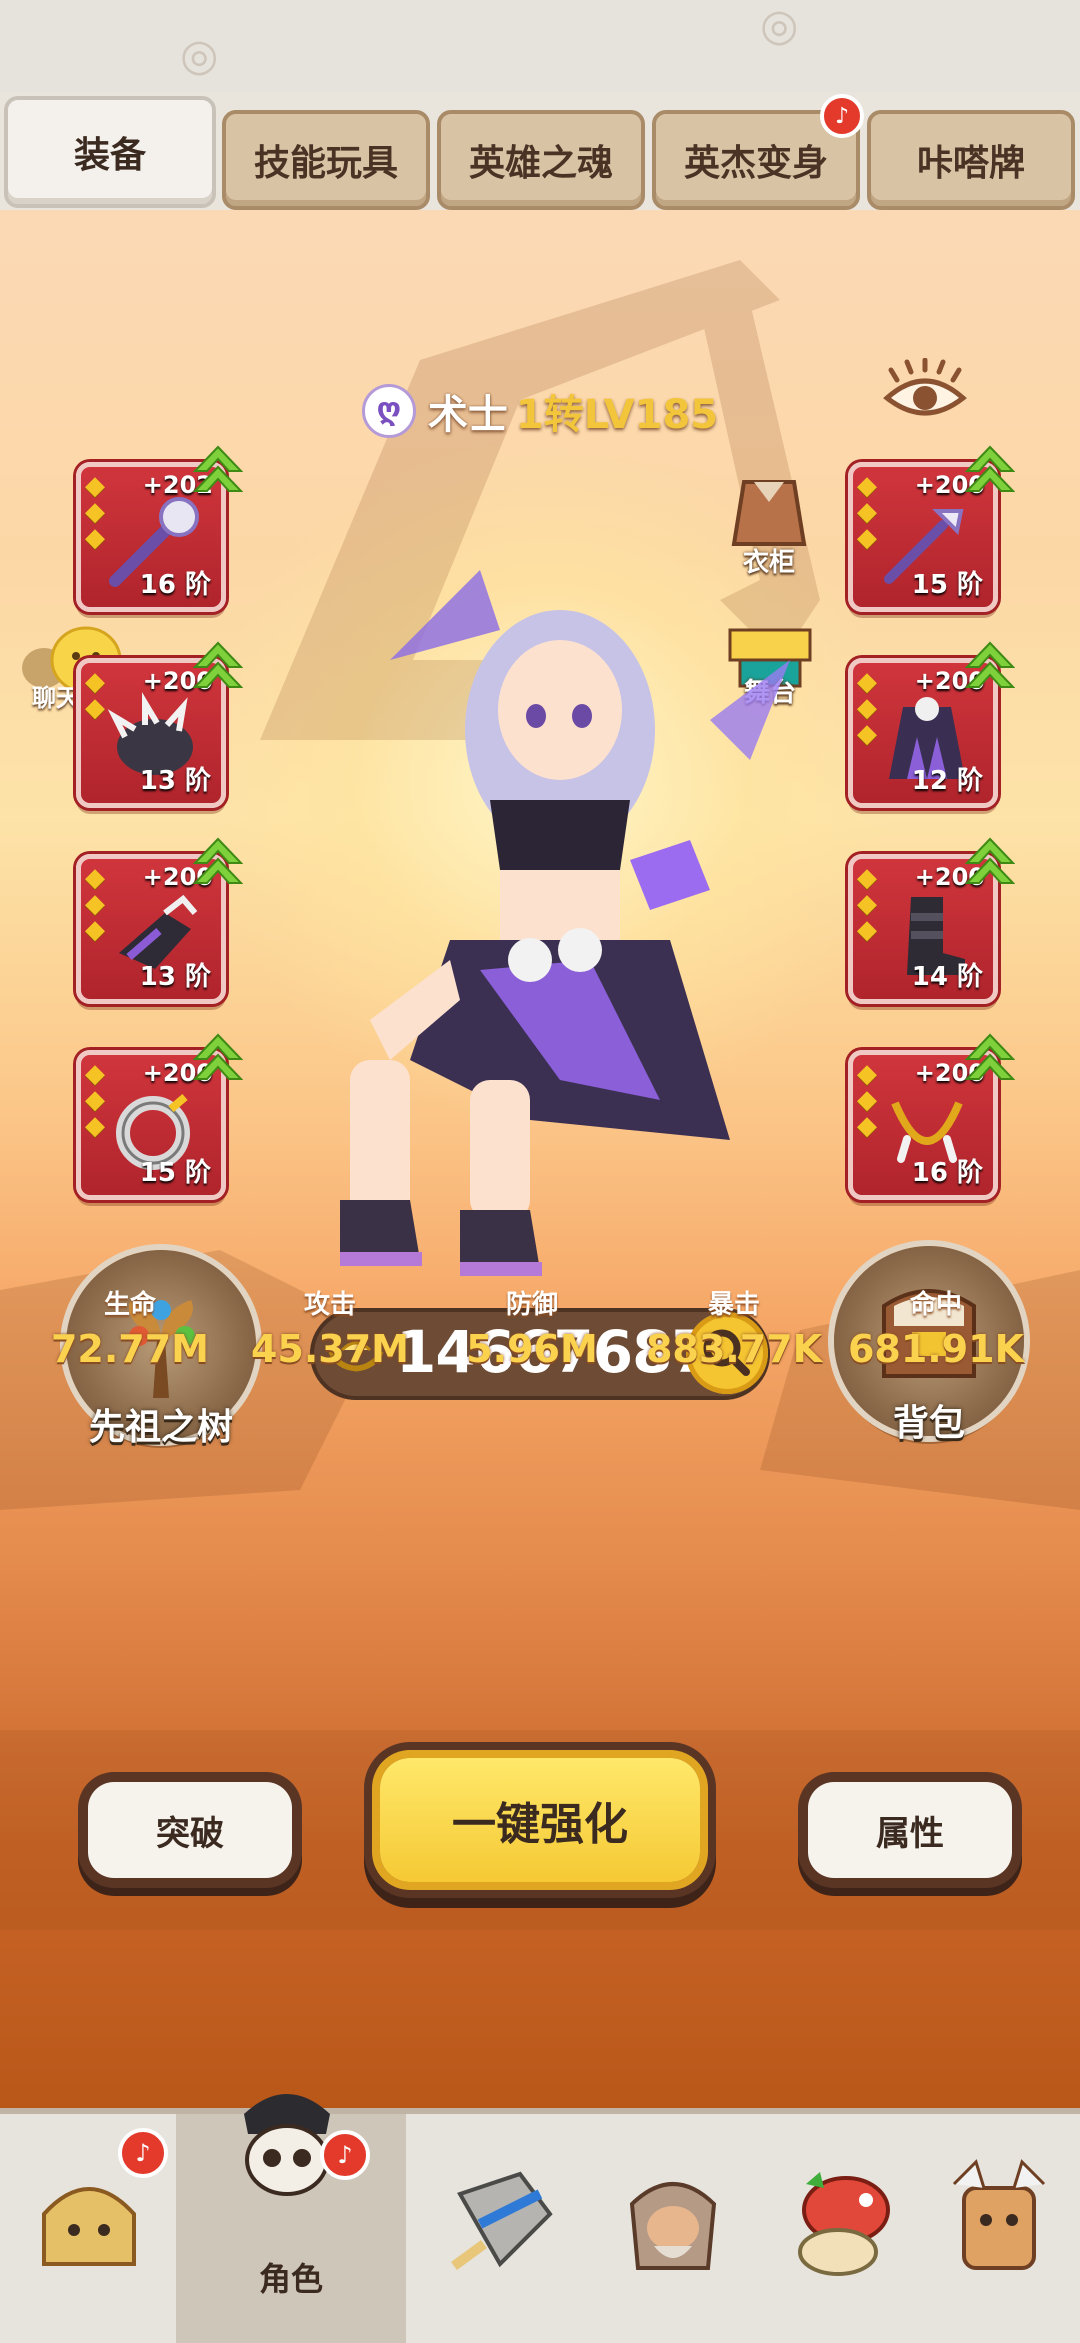 Image resolution: width=1080 pixels, height=2343 pixels. What do you see at coordinates (999, 2214) in the screenshot?
I see `totem-icon` at bounding box center [999, 2214].